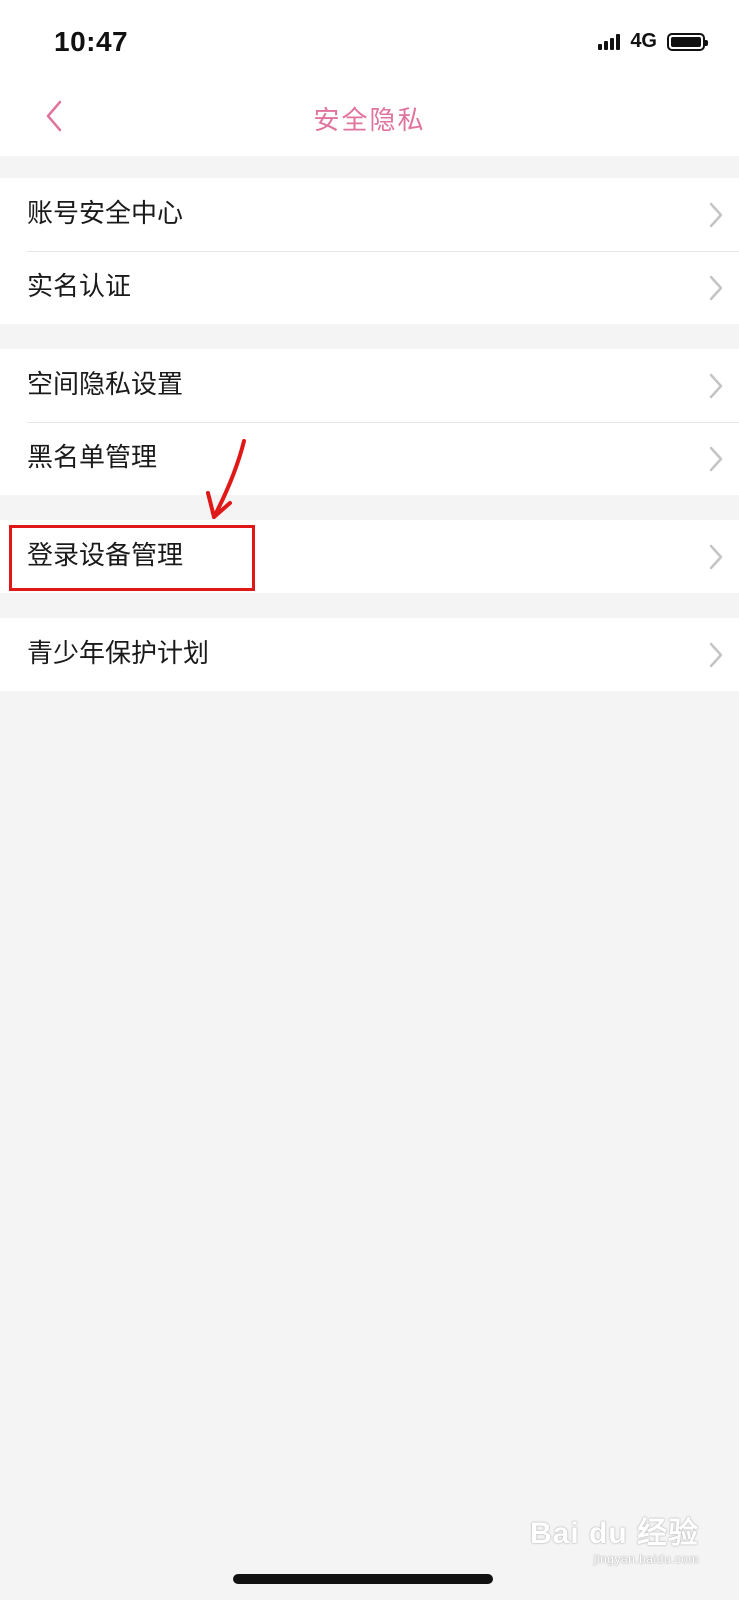  I want to click on settings-item-label: 登录设备管理, so click(105, 556).